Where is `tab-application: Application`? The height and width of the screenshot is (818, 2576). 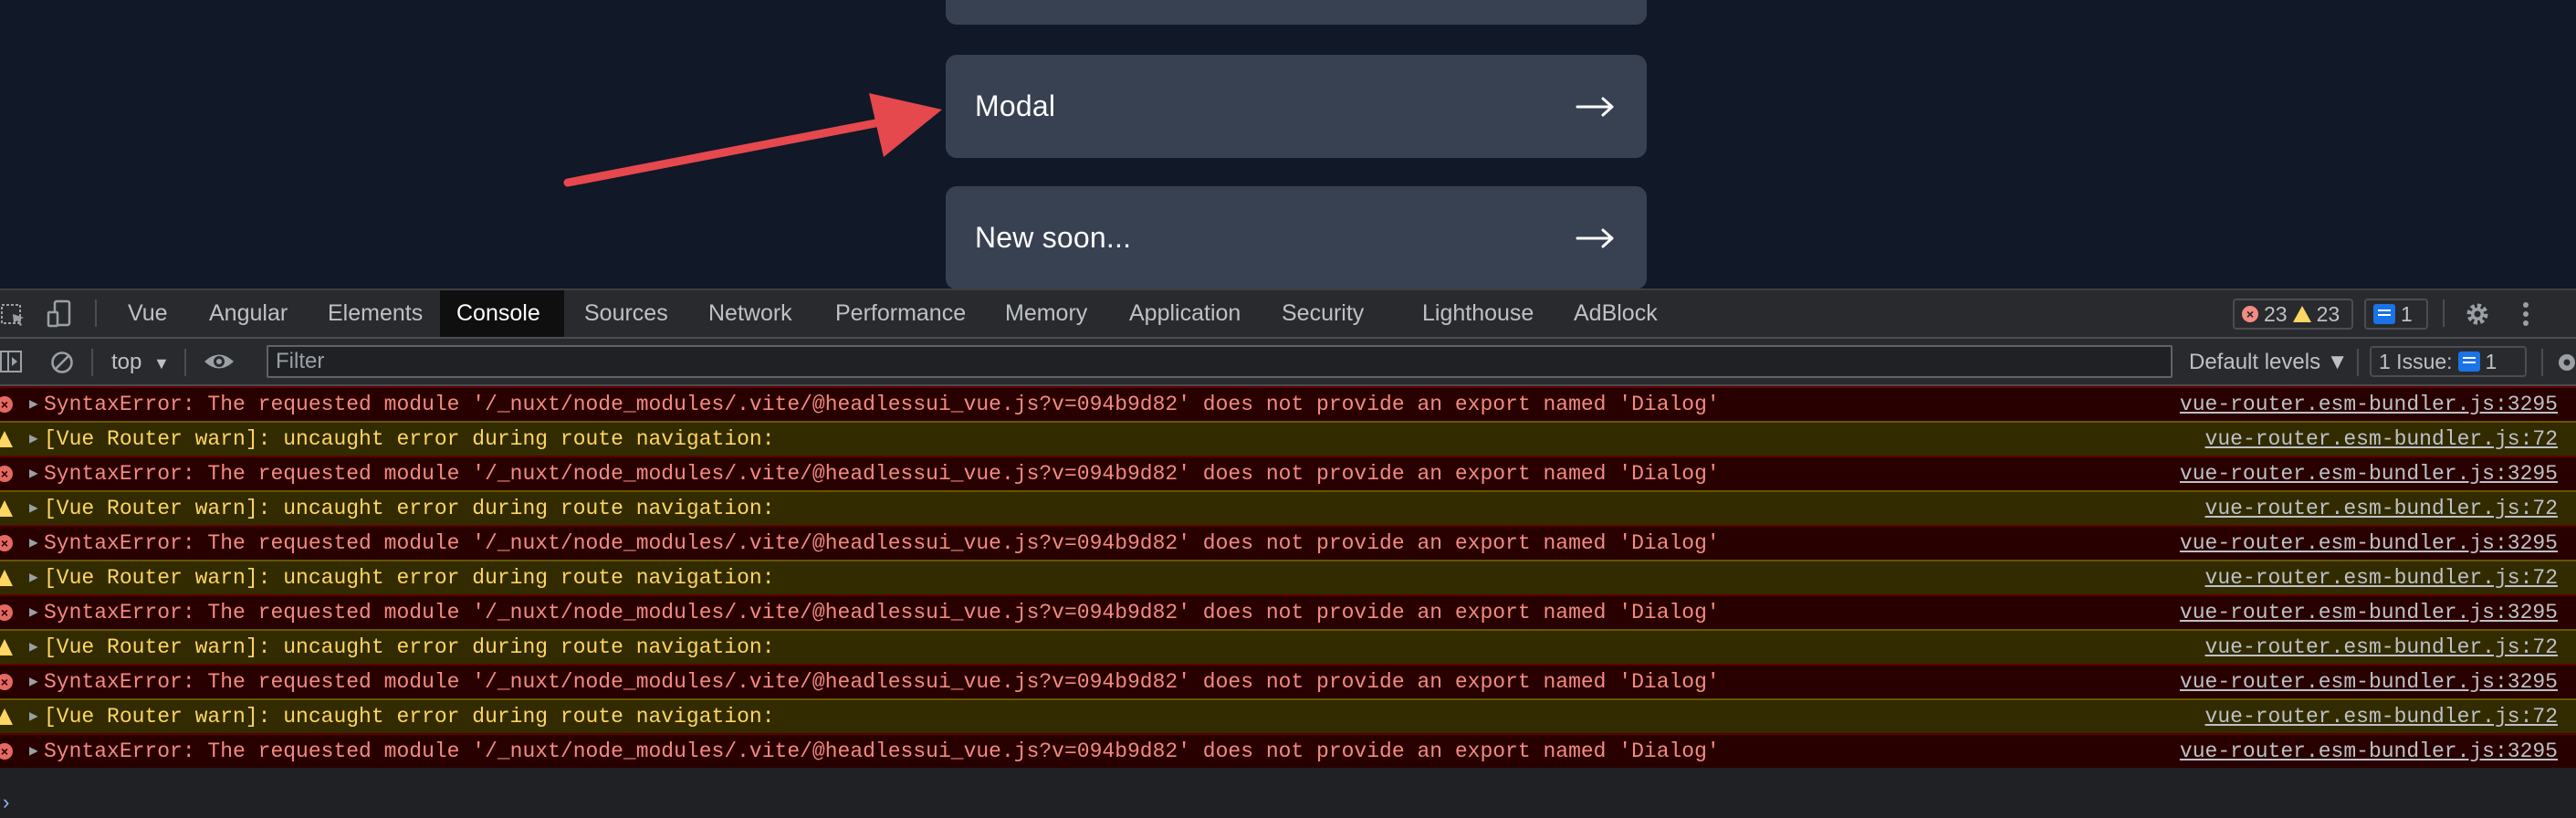 tab-application: Application is located at coordinates (1185, 313).